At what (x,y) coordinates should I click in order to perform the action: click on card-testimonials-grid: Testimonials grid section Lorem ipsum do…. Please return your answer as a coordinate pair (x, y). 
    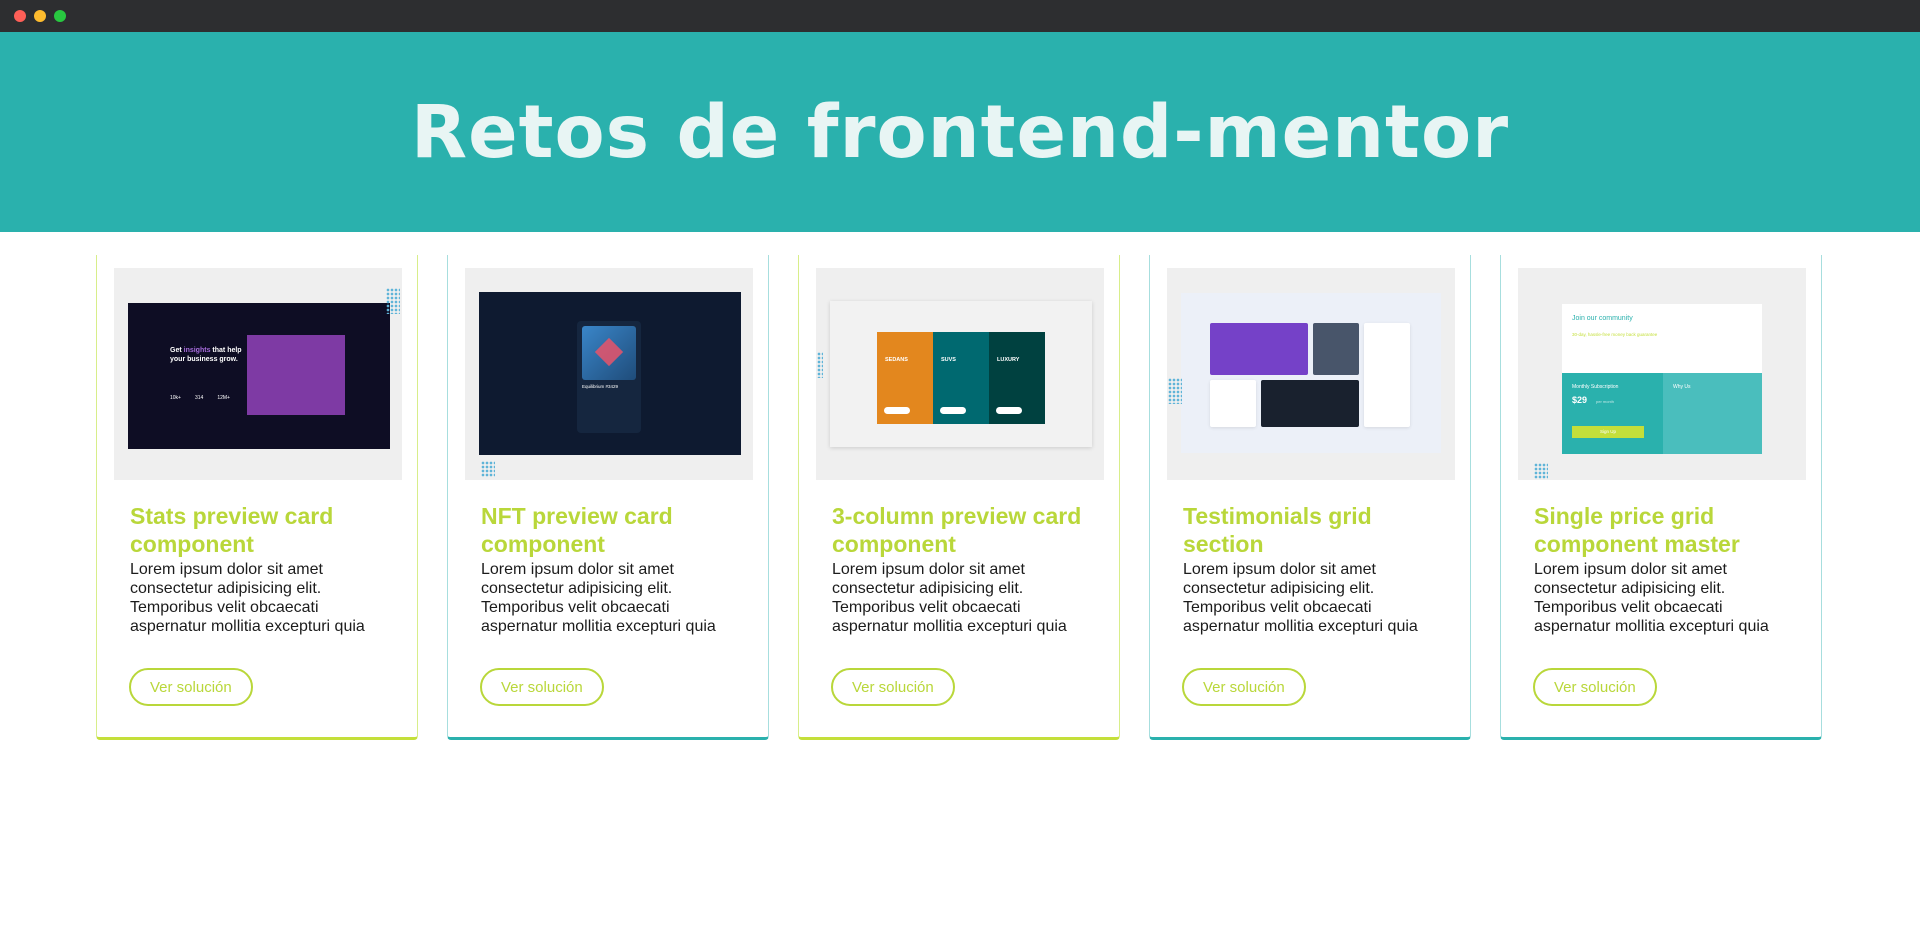
    Looking at the image, I should click on (1310, 497).